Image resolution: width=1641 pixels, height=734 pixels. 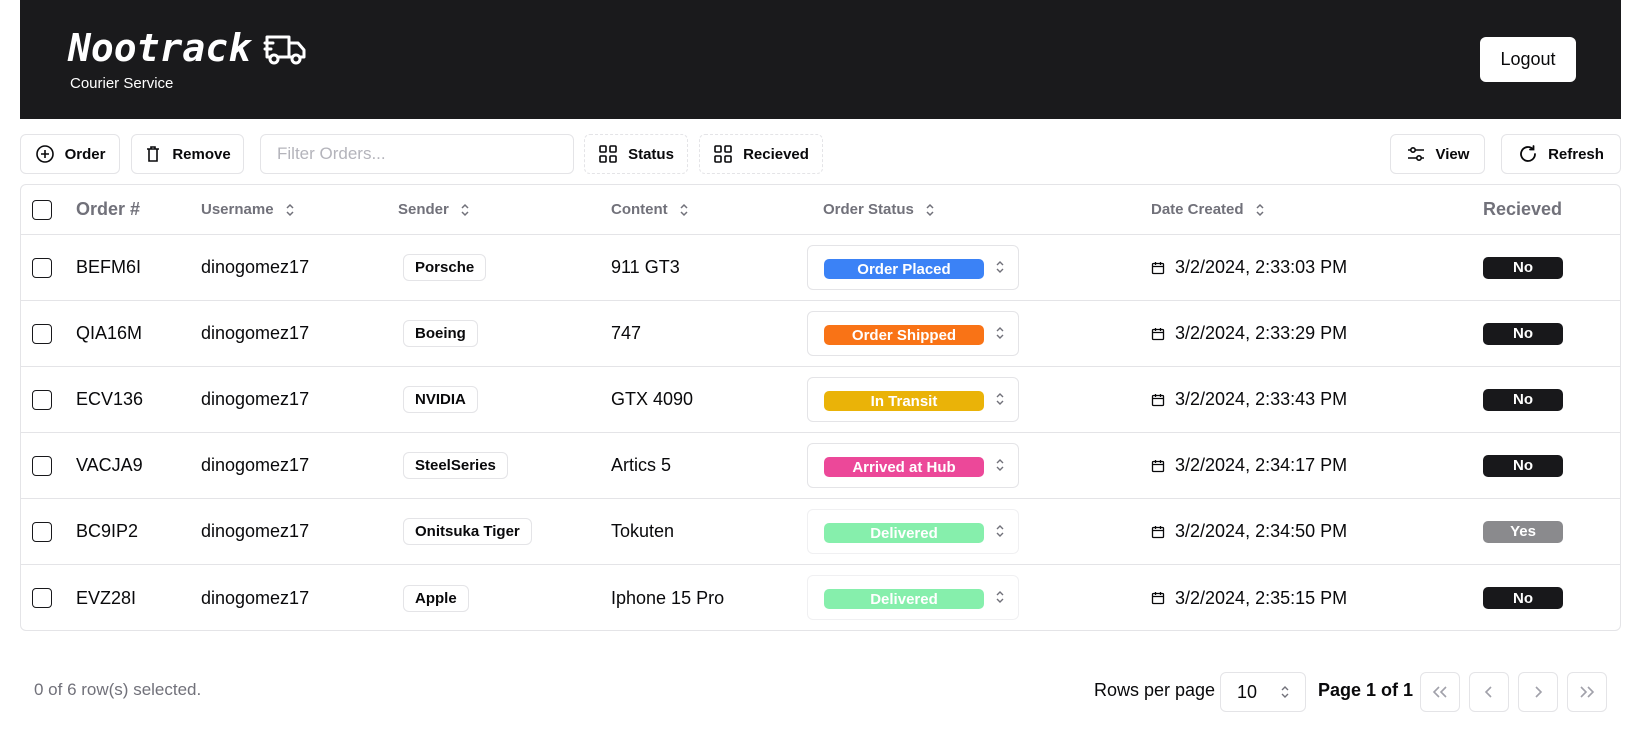 I want to click on order-status-select: Arrived at Hub, so click(x=913, y=465).